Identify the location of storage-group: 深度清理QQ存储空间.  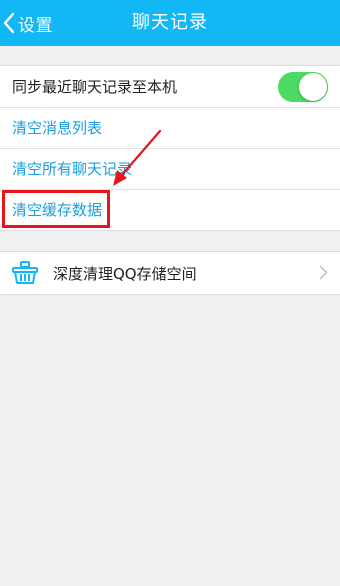
(170, 273).